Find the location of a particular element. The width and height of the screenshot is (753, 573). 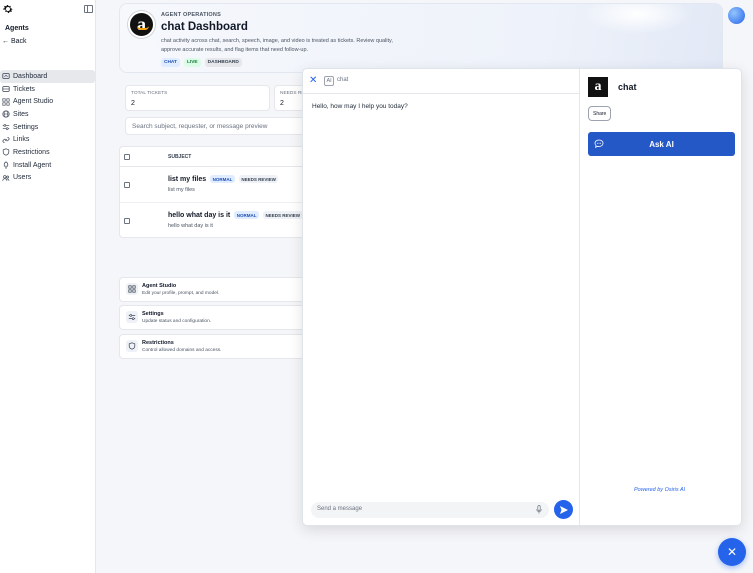

tag-live: LIVE is located at coordinates (192, 62).